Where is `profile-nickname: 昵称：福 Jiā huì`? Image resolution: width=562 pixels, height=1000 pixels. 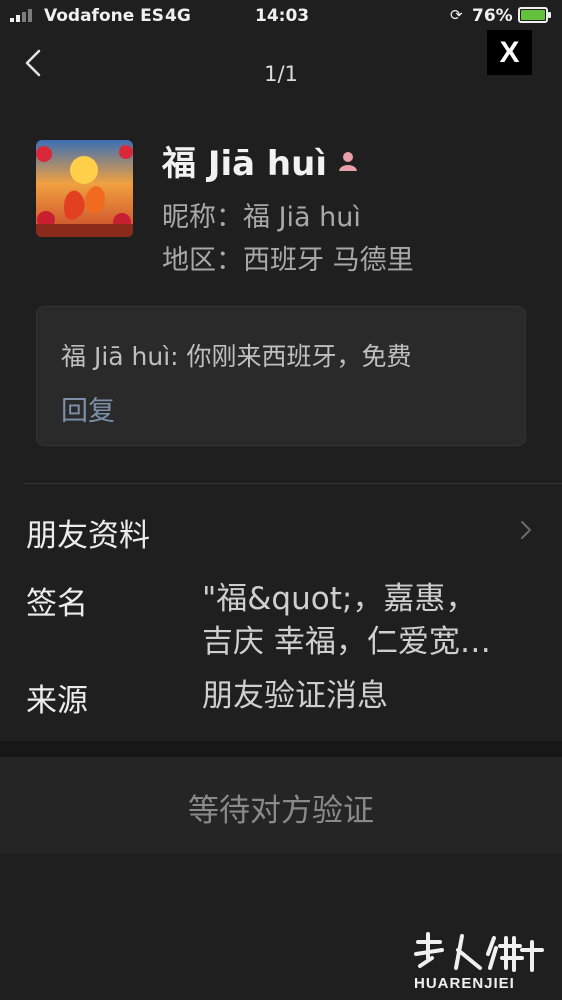 profile-nickname: 昵称：福 Jiā huì is located at coordinates (261, 217).